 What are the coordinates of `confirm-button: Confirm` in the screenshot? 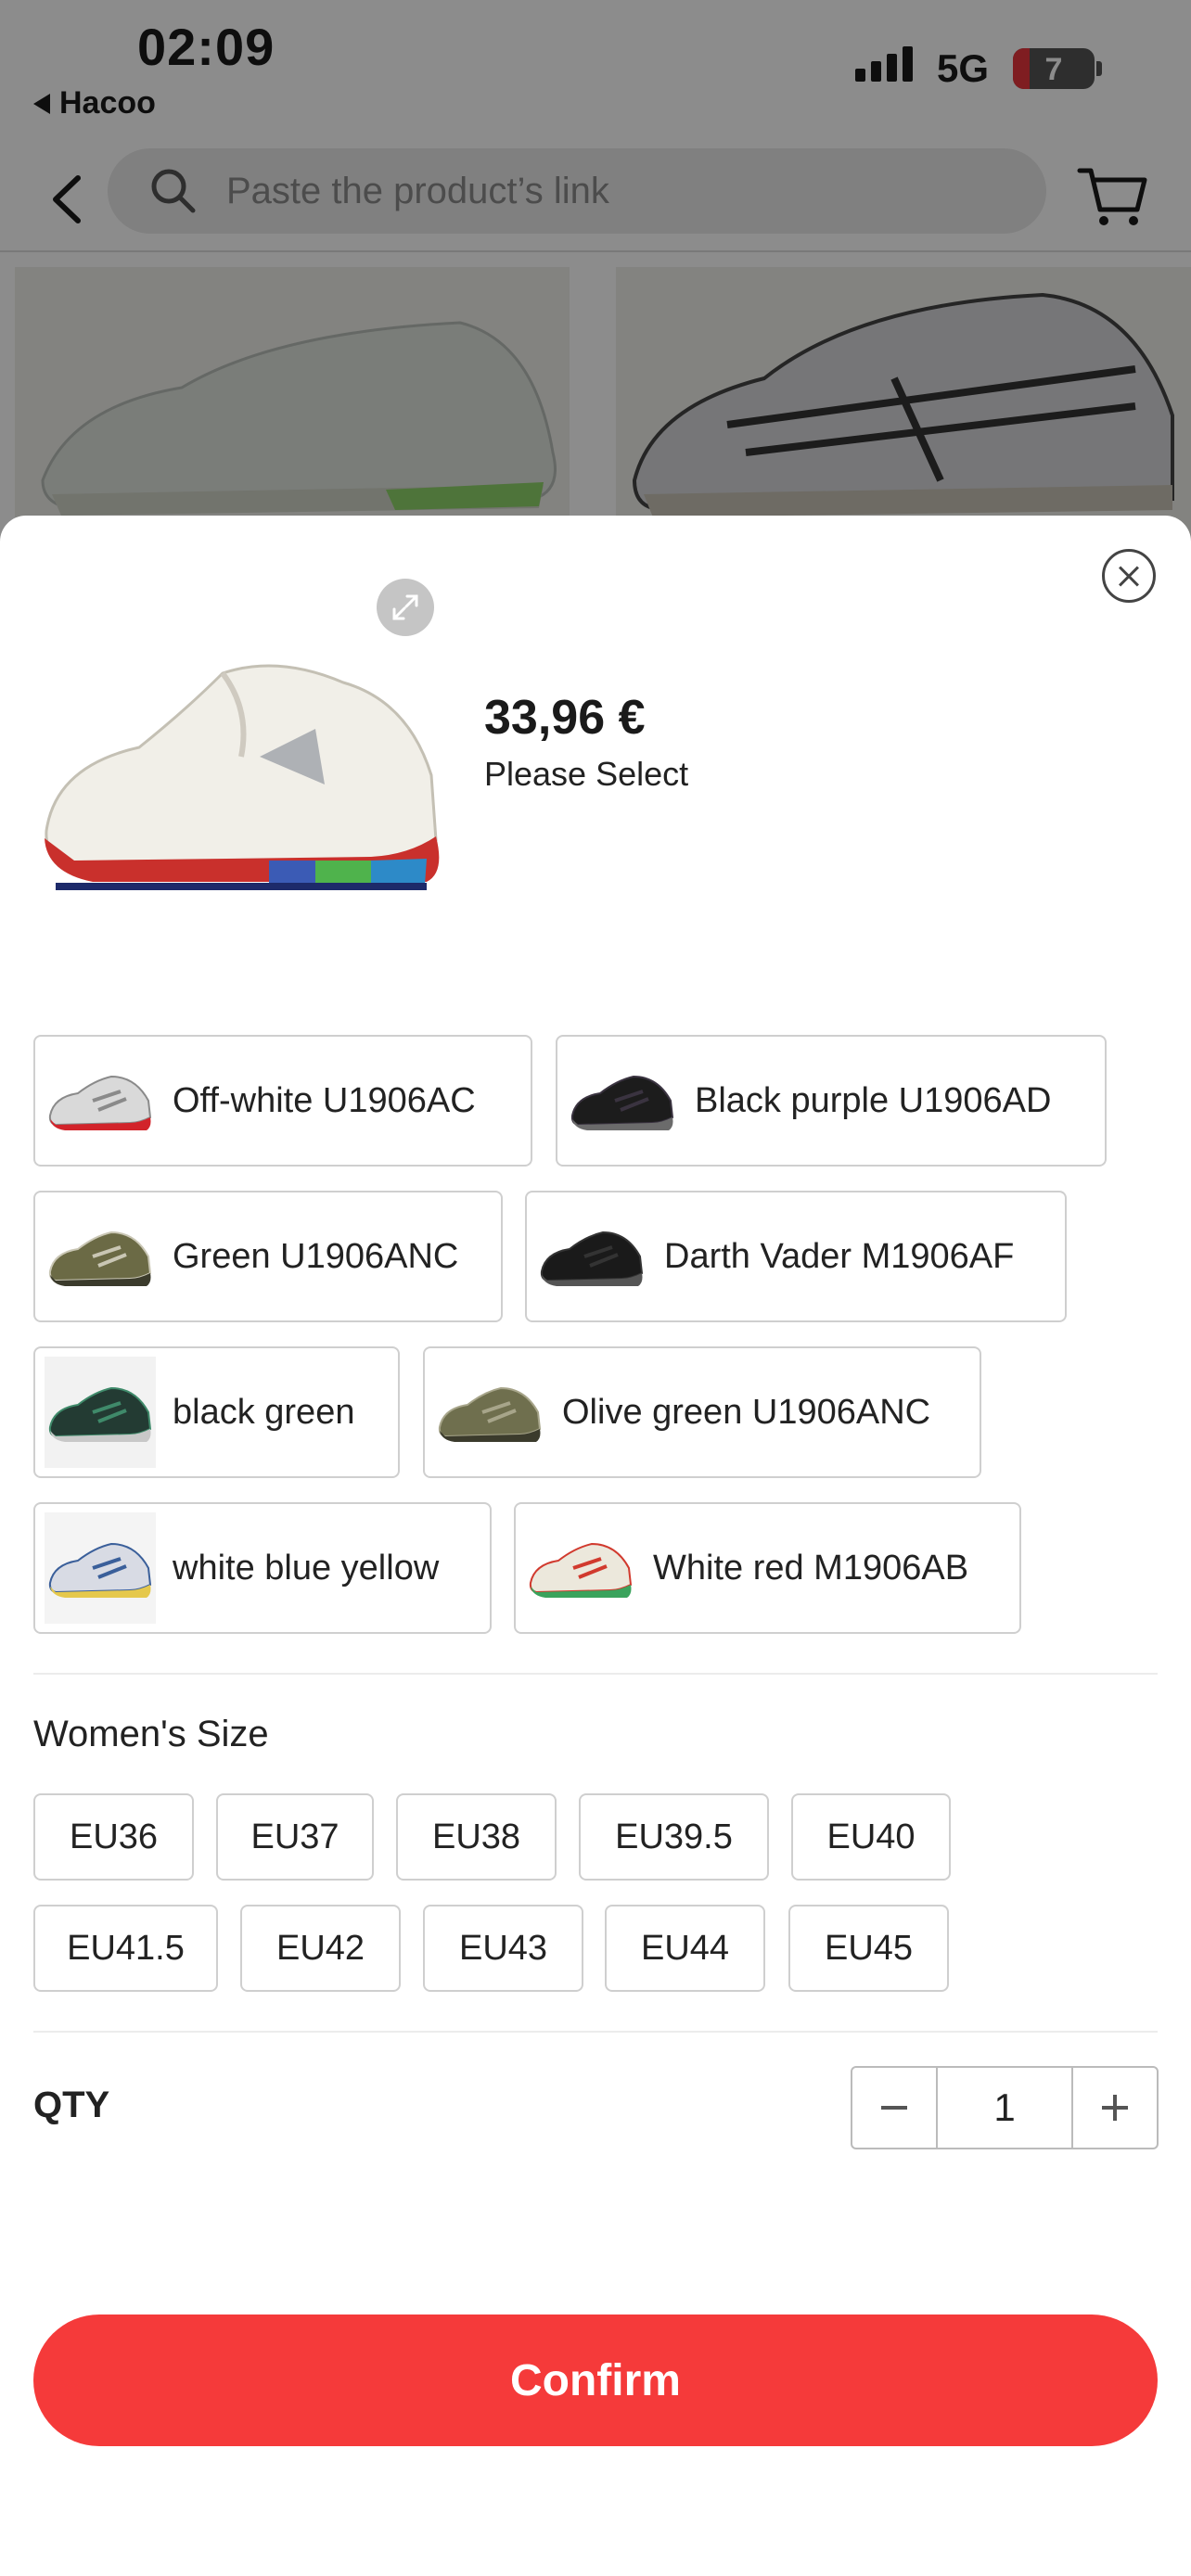 It's located at (595, 2380).